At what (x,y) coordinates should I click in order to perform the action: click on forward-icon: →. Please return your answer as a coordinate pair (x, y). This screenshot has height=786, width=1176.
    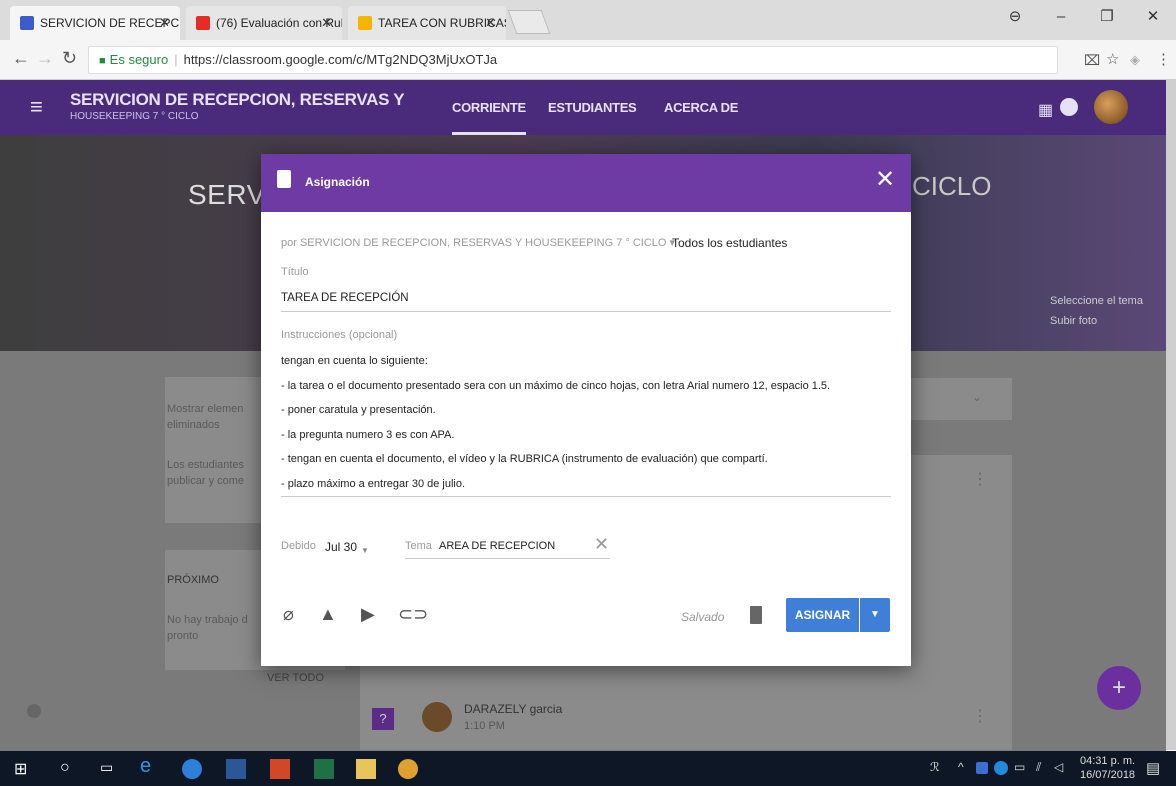
    Looking at the image, I should click on (45, 58).